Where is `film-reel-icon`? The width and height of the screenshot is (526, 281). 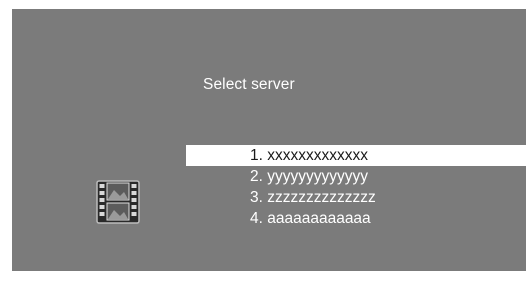 film-reel-icon is located at coordinates (119, 202).